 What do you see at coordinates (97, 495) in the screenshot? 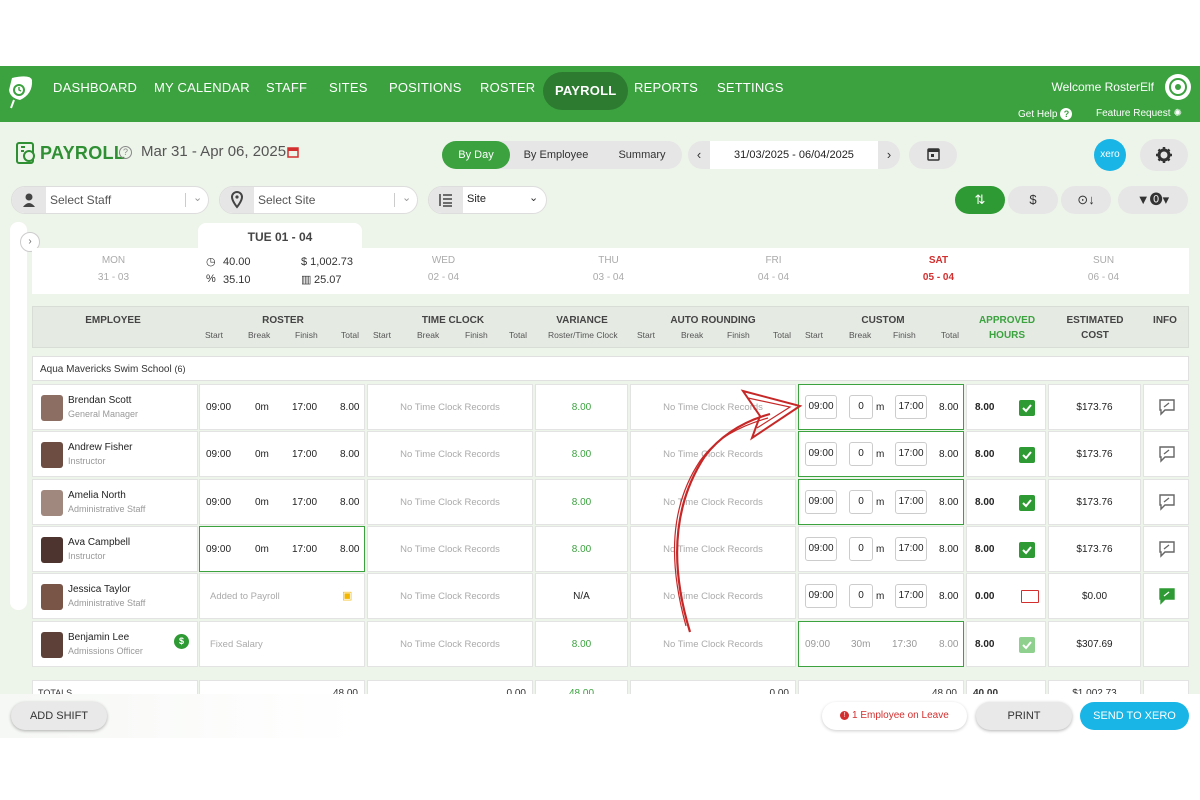
I see `employee-name: Amelia North` at bounding box center [97, 495].